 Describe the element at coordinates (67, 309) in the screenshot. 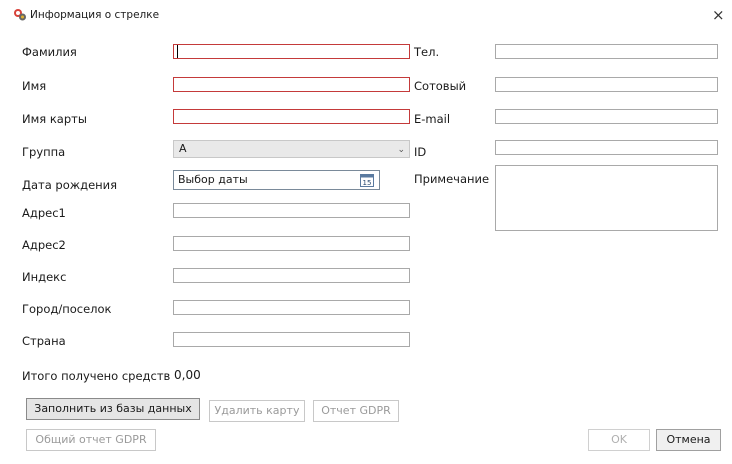

I see `city-label: Город/поселок` at that location.